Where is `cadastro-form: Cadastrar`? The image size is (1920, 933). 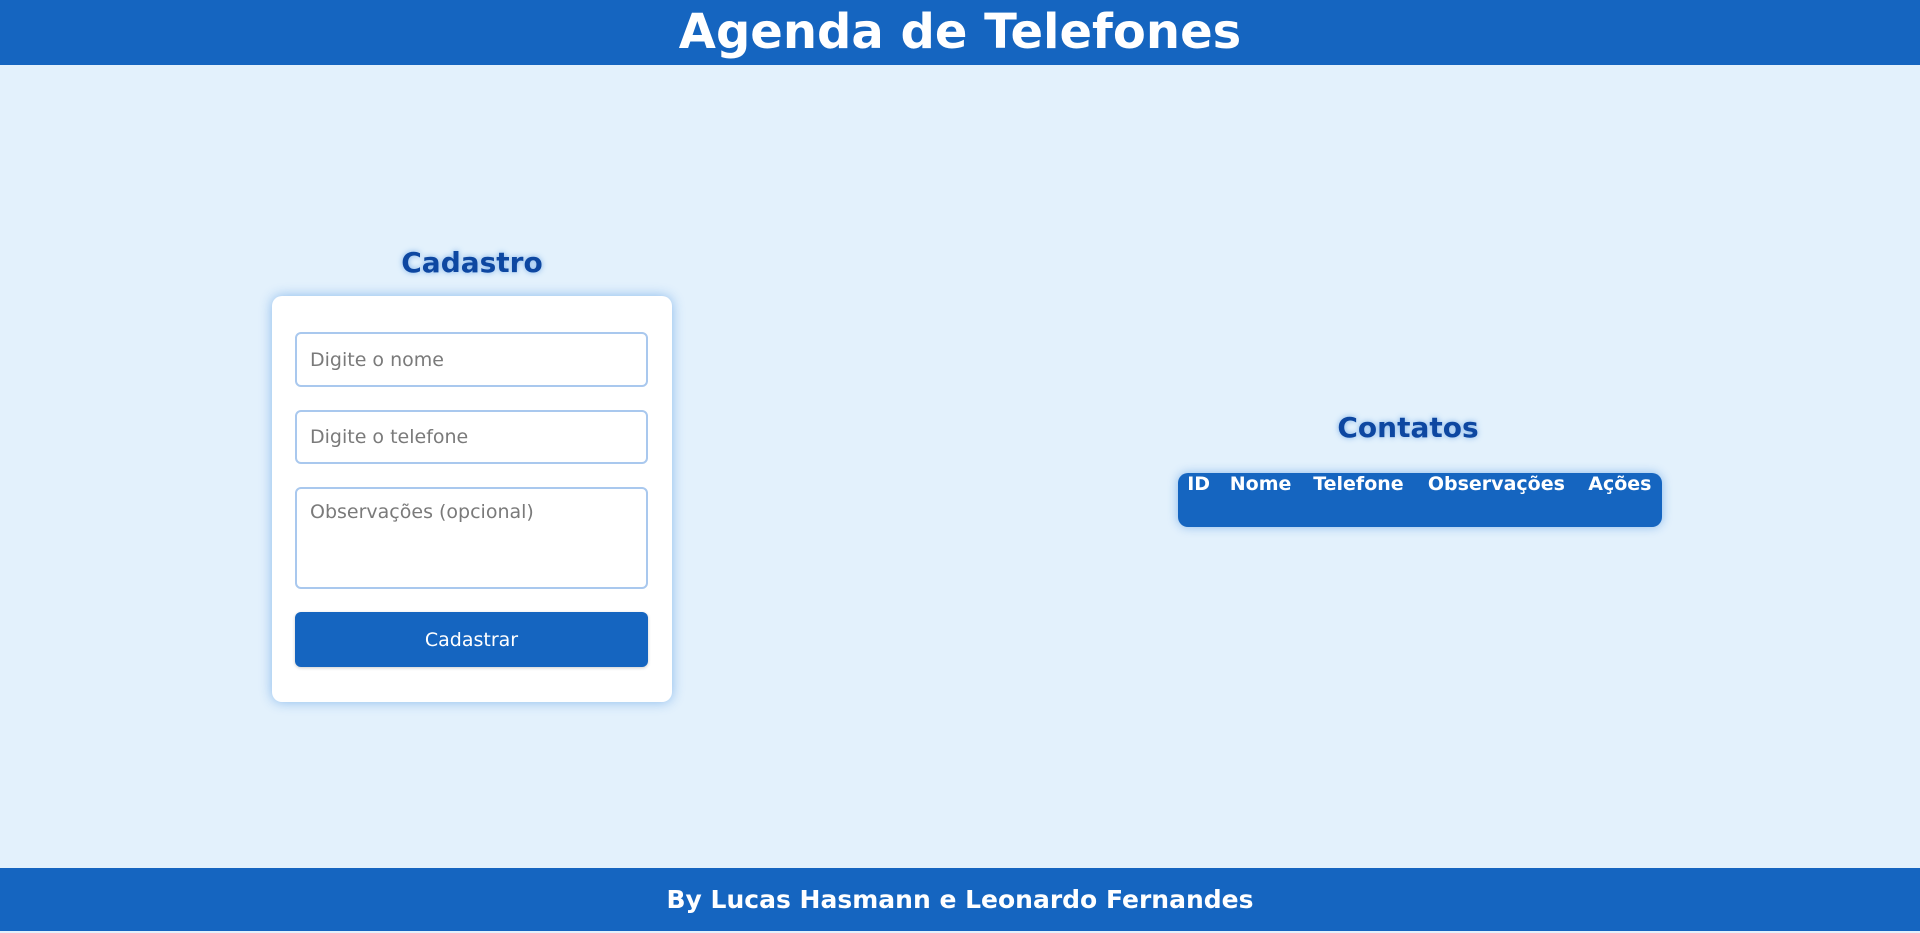 cadastro-form: Cadastrar is located at coordinates (472, 499).